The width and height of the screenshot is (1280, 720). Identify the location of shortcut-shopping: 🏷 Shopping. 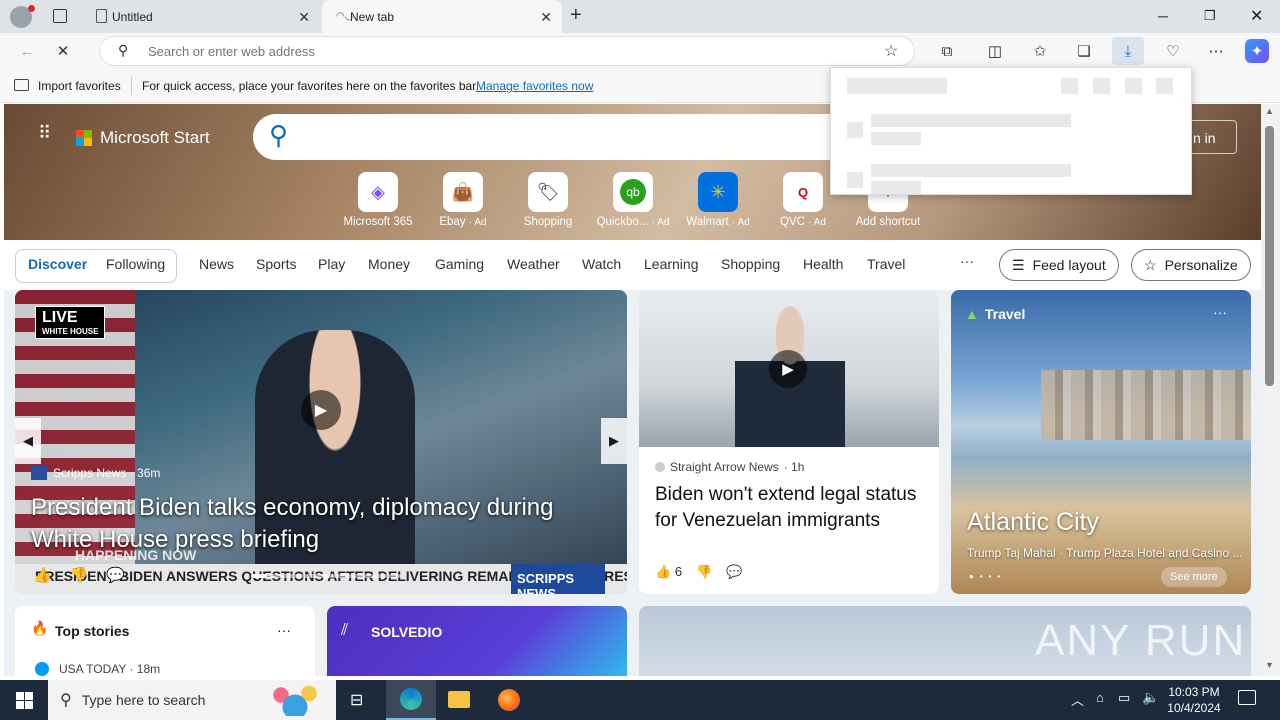
(548, 200).